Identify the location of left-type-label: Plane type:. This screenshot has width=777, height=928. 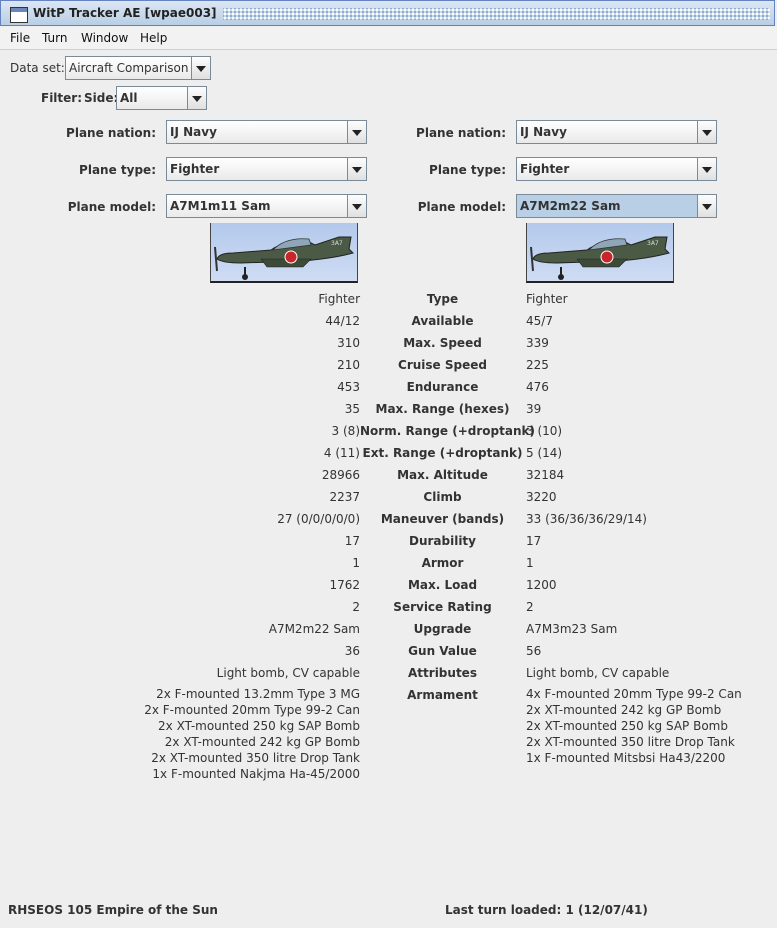
(117, 170).